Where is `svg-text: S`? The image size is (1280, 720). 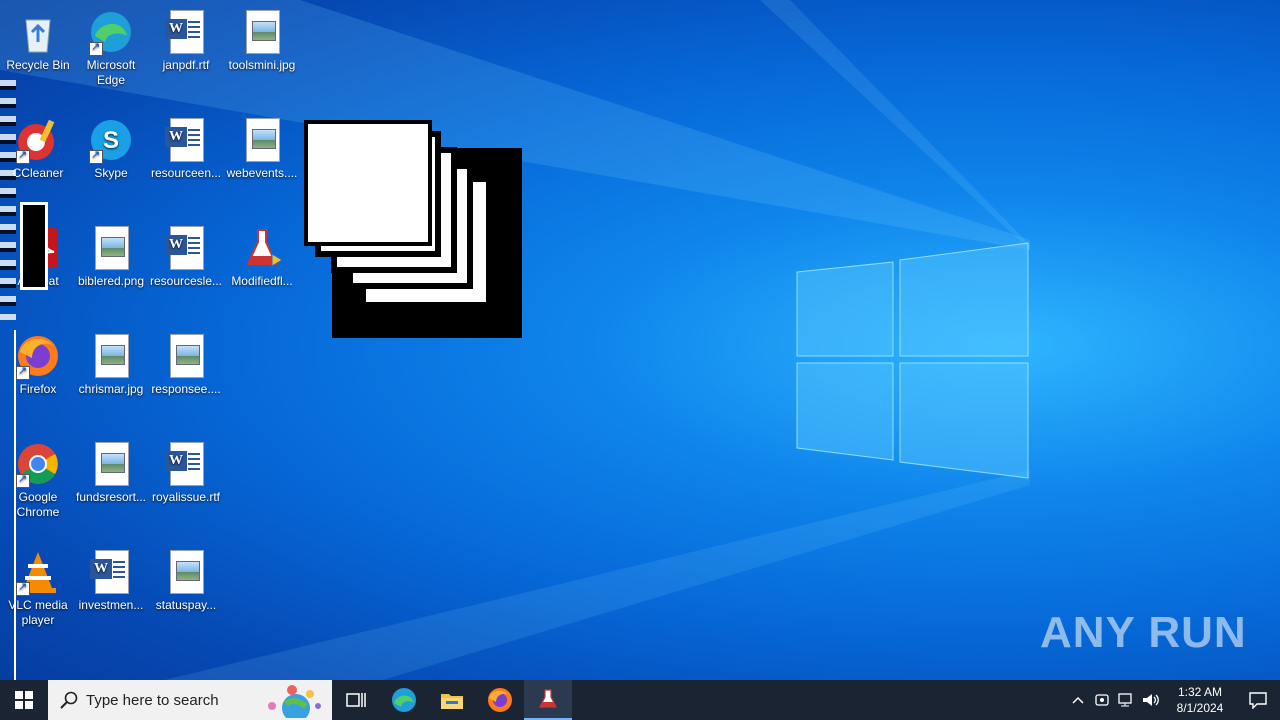
svg-text: S is located at coordinates (111, 140).